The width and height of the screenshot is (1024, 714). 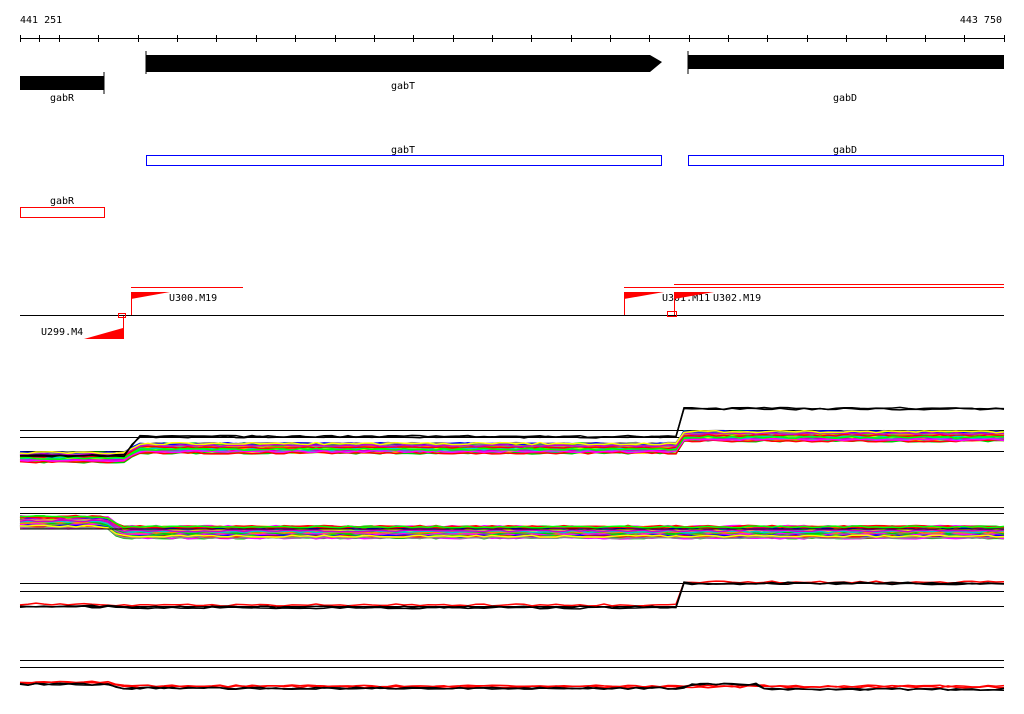 I want to click on transcript-U302: U302.M19, so click(x=836, y=300).